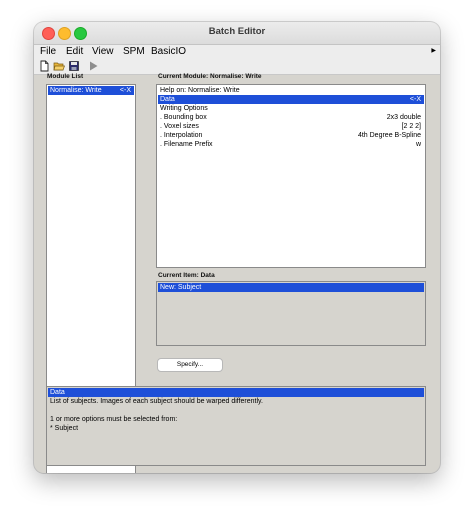  What do you see at coordinates (236, 392) in the screenshot?
I see `help-title: Data` at bounding box center [236, 392].